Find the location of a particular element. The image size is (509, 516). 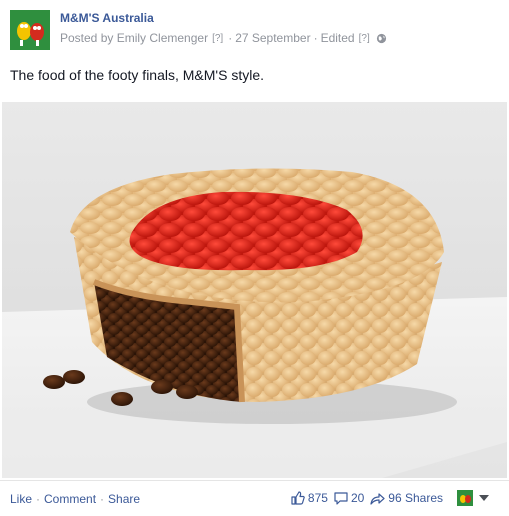

acting-page-avatar is located at coordinates (465, 498).